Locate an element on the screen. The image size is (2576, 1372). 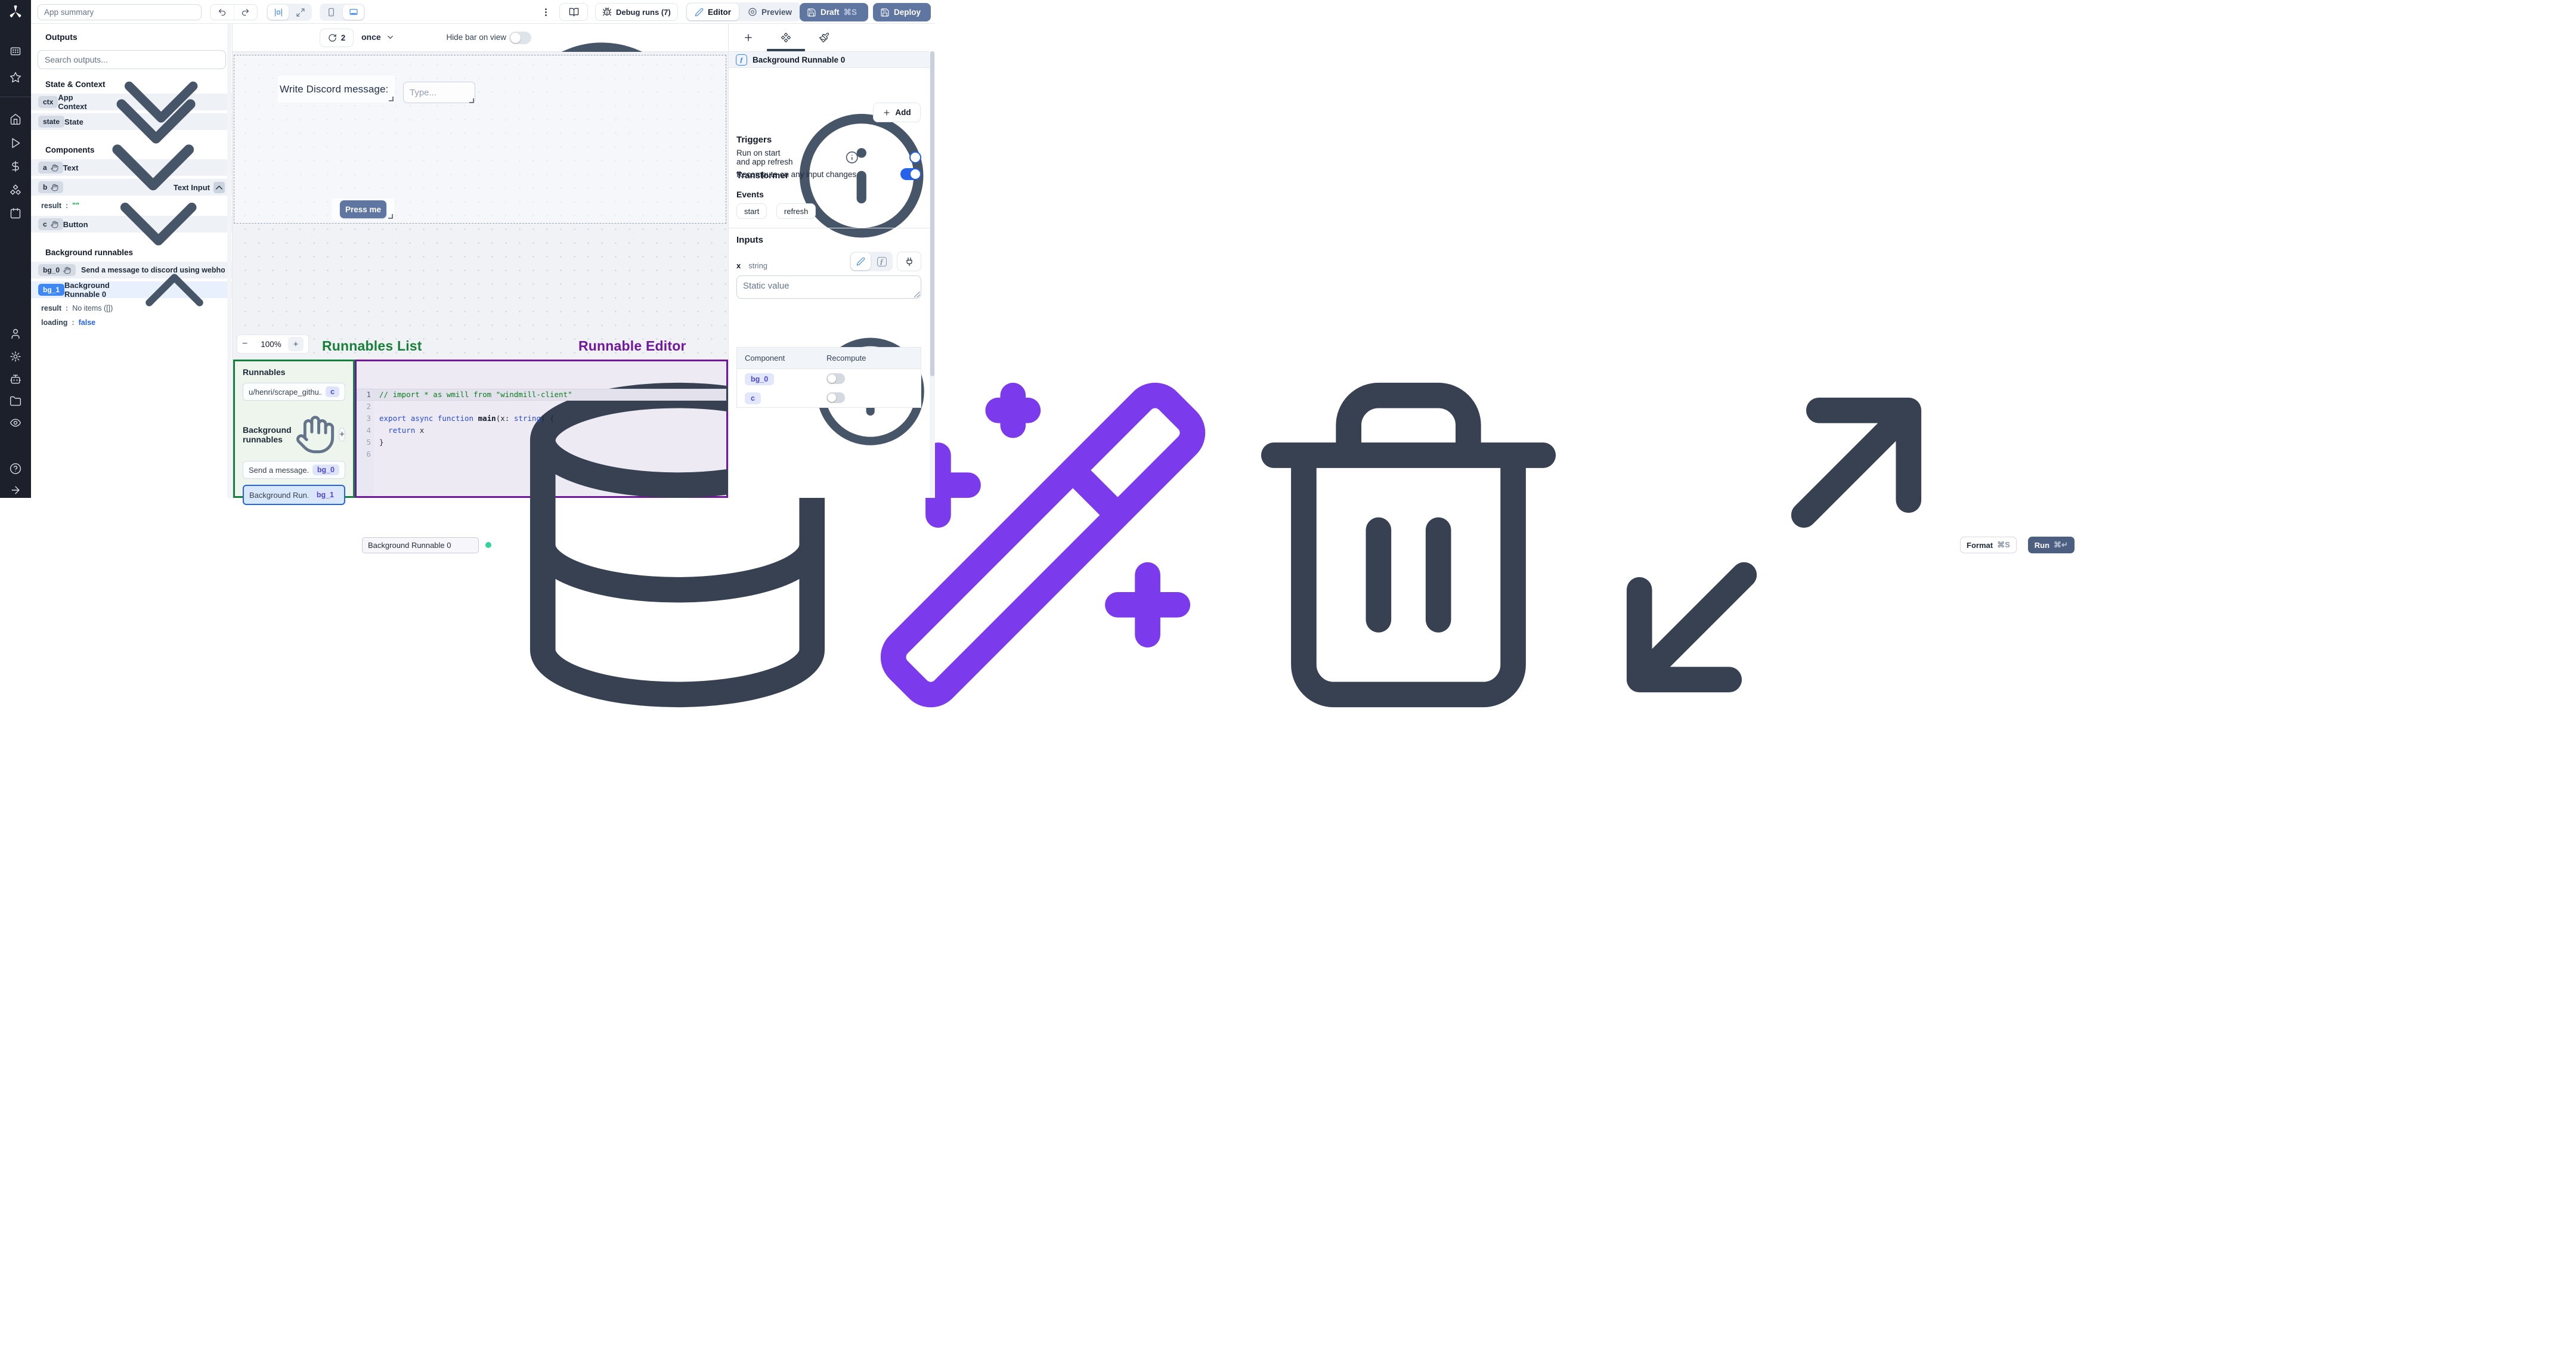
runnable-item-bg1-selected: Background Run... bg_1 is located at coordinates (294, 495).